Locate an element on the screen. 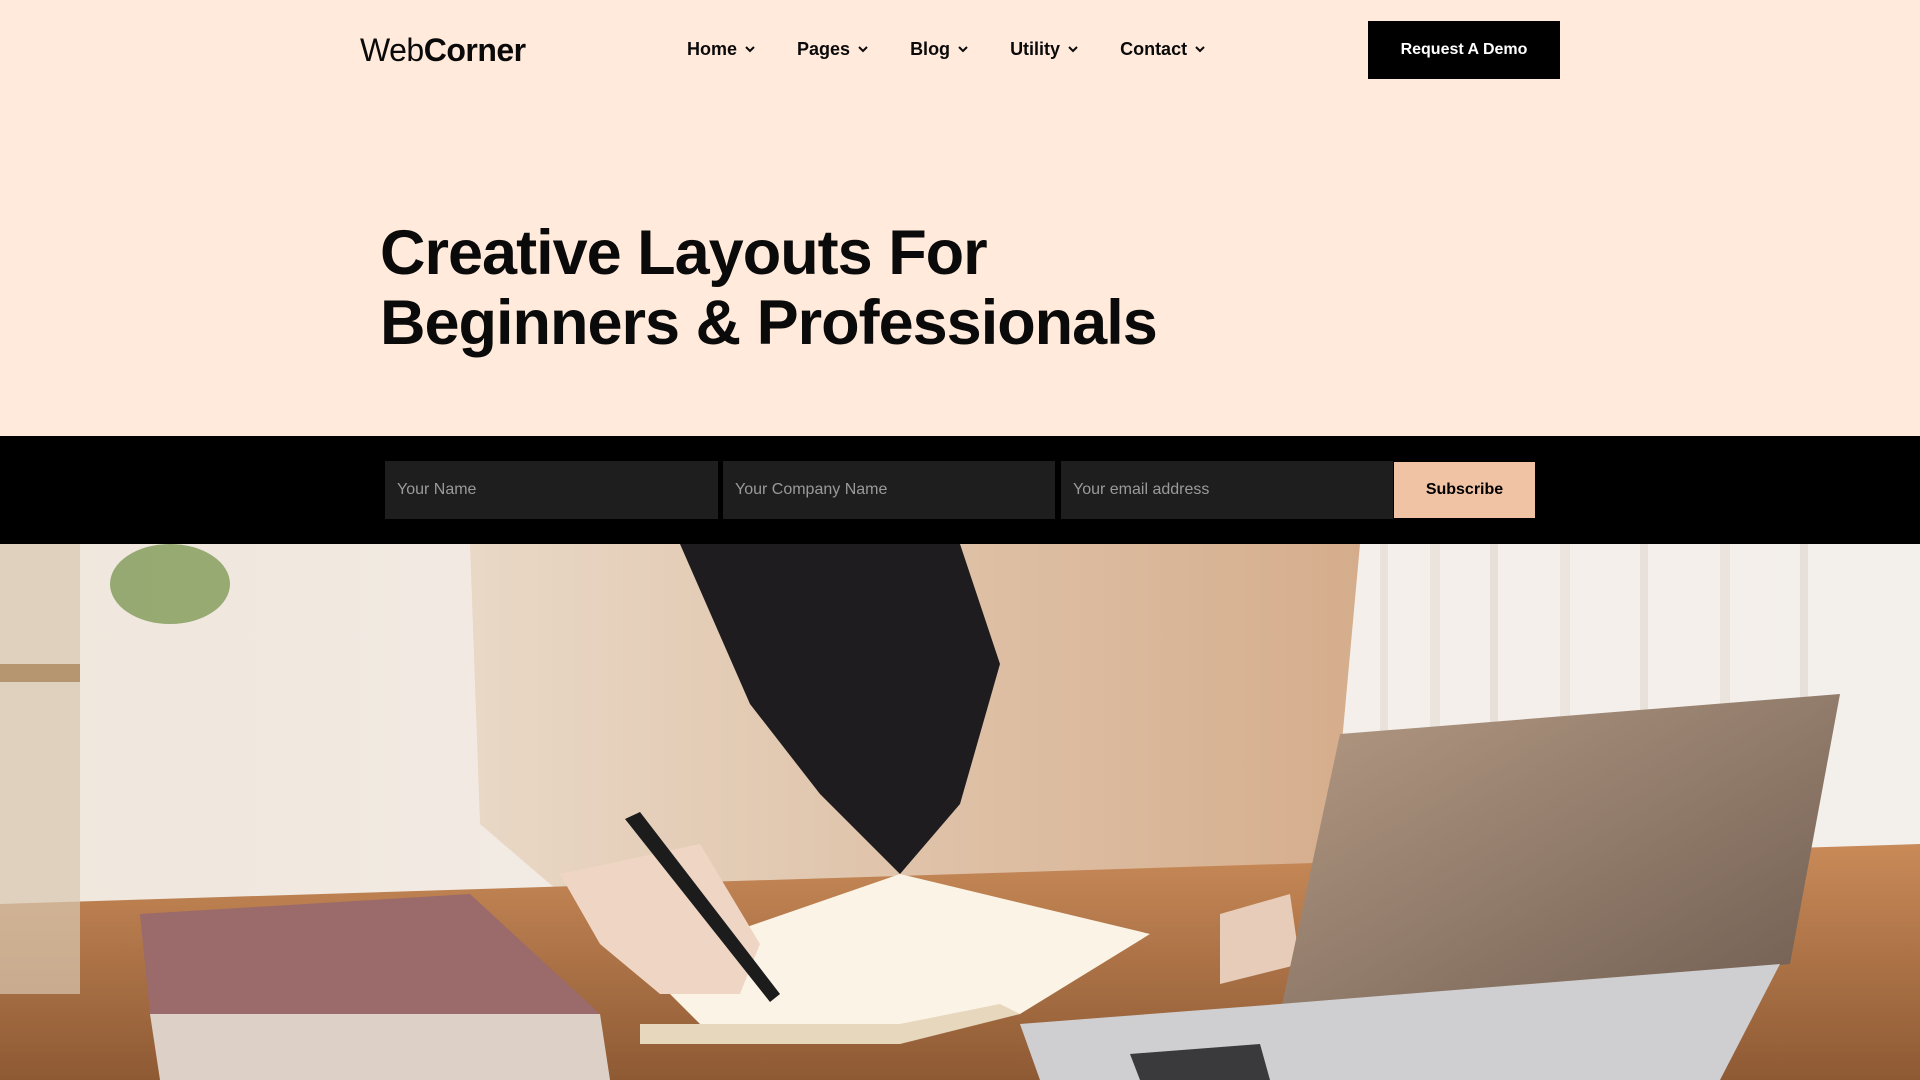  subscribe-form-band: Subscribe is located at coordinates (960, 490).